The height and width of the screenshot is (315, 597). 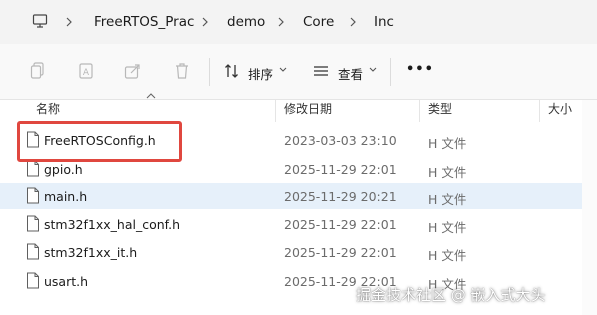 I want to click on breadcrumb-item: Core, so click(x=318, y=22).